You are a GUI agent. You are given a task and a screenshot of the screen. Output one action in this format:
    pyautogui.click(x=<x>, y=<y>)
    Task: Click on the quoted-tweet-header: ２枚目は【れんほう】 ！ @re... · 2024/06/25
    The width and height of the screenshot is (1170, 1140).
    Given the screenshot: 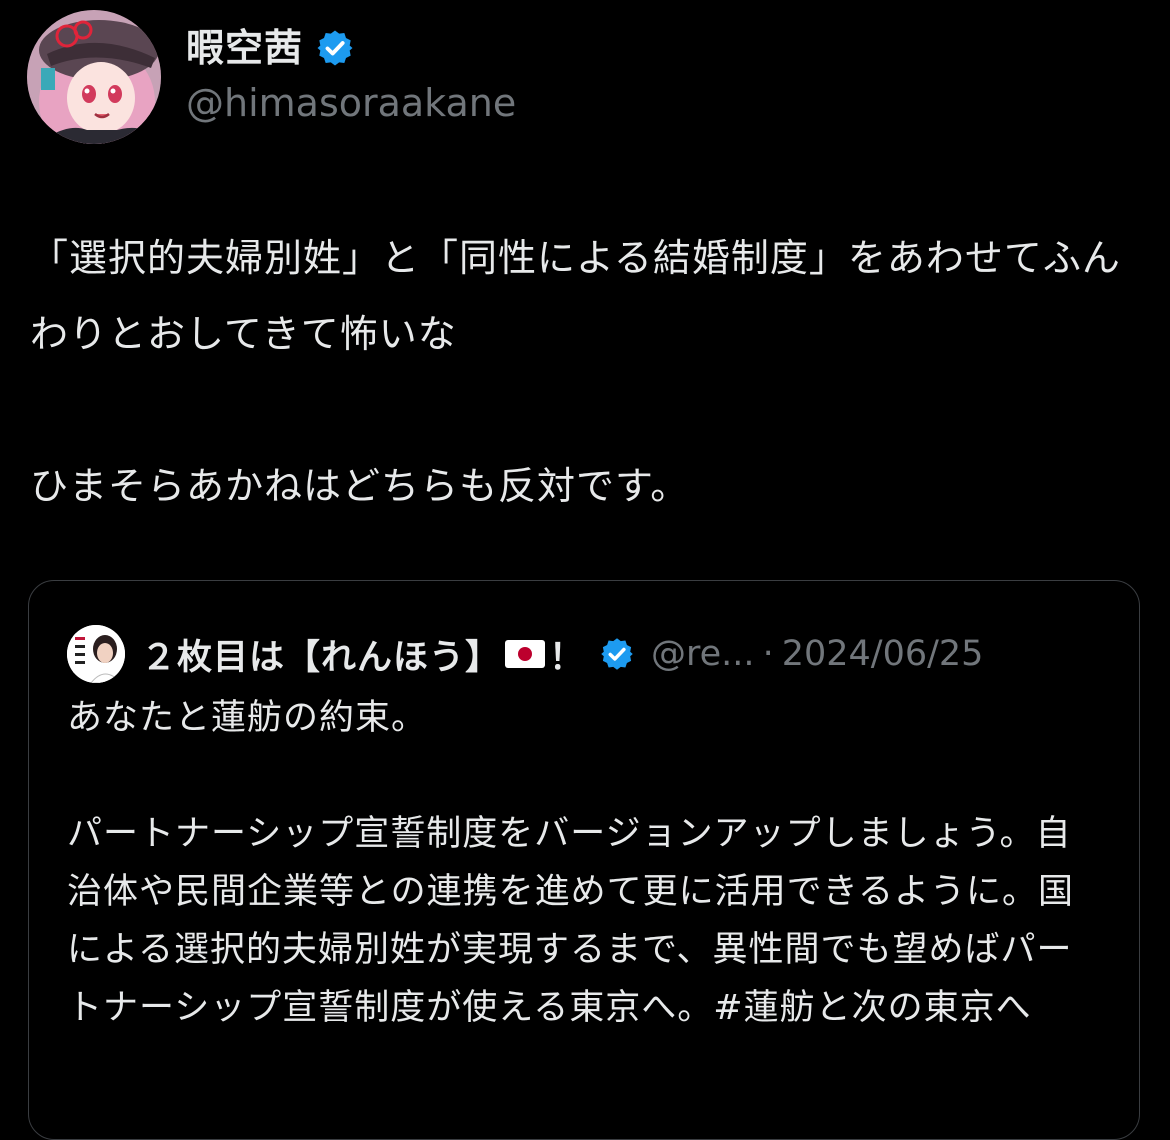 What is the action you would take?
    pyautogui.click(x=525, y=654)
    